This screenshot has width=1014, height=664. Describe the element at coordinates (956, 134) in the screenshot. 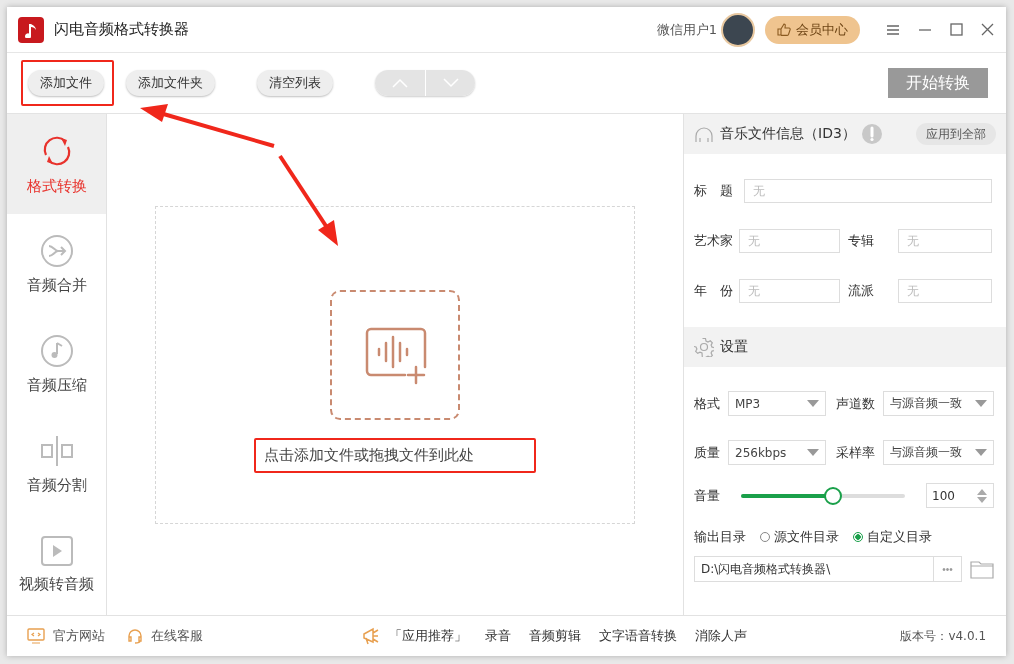

I see `apply-all-button: 应用到全部` at that location.